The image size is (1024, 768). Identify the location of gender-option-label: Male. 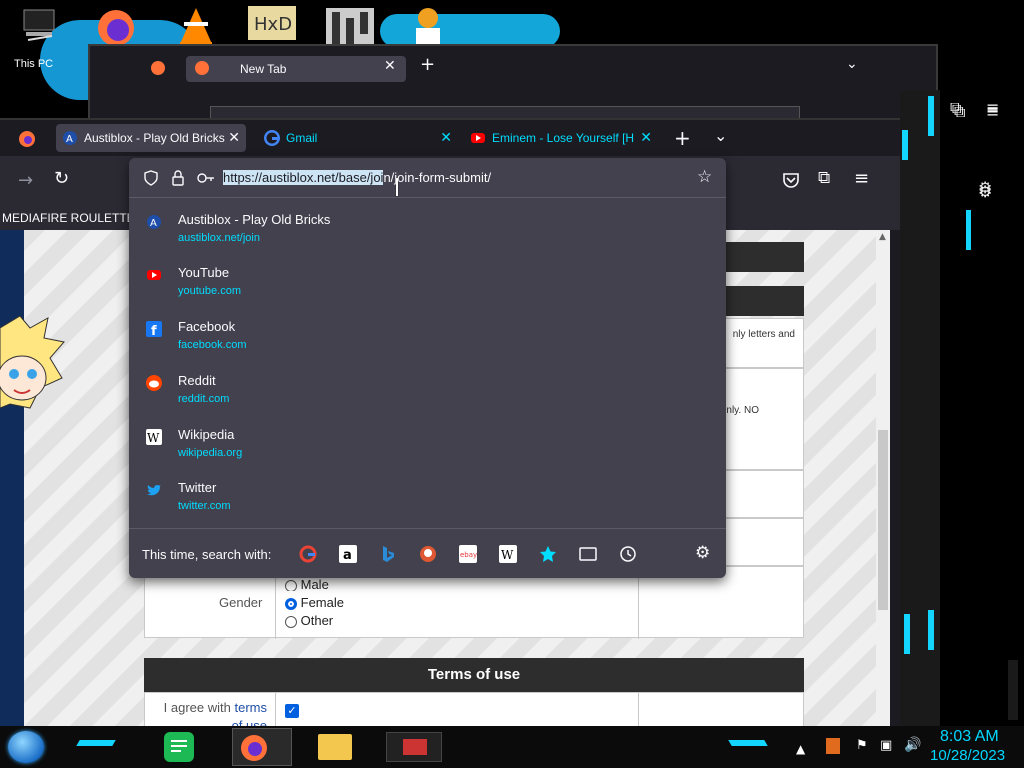
(314, 584).